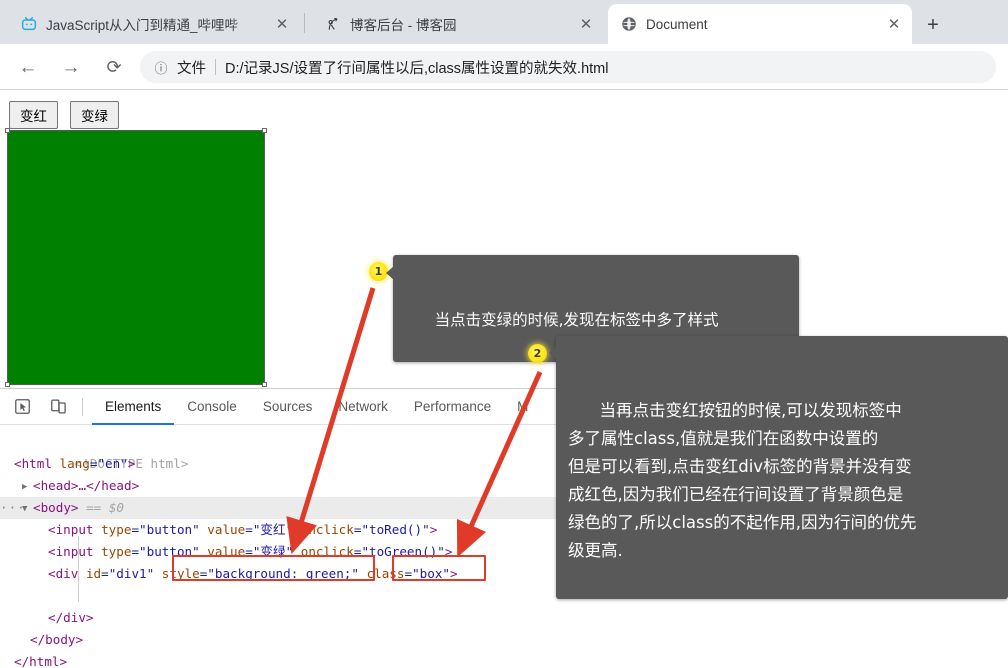 The height and width of the screenshot is (668, 1008). What do you see at coordinates (933, 25) in the screenshot?
I see `new-tab-button: +` at bounding box center [933, 25].